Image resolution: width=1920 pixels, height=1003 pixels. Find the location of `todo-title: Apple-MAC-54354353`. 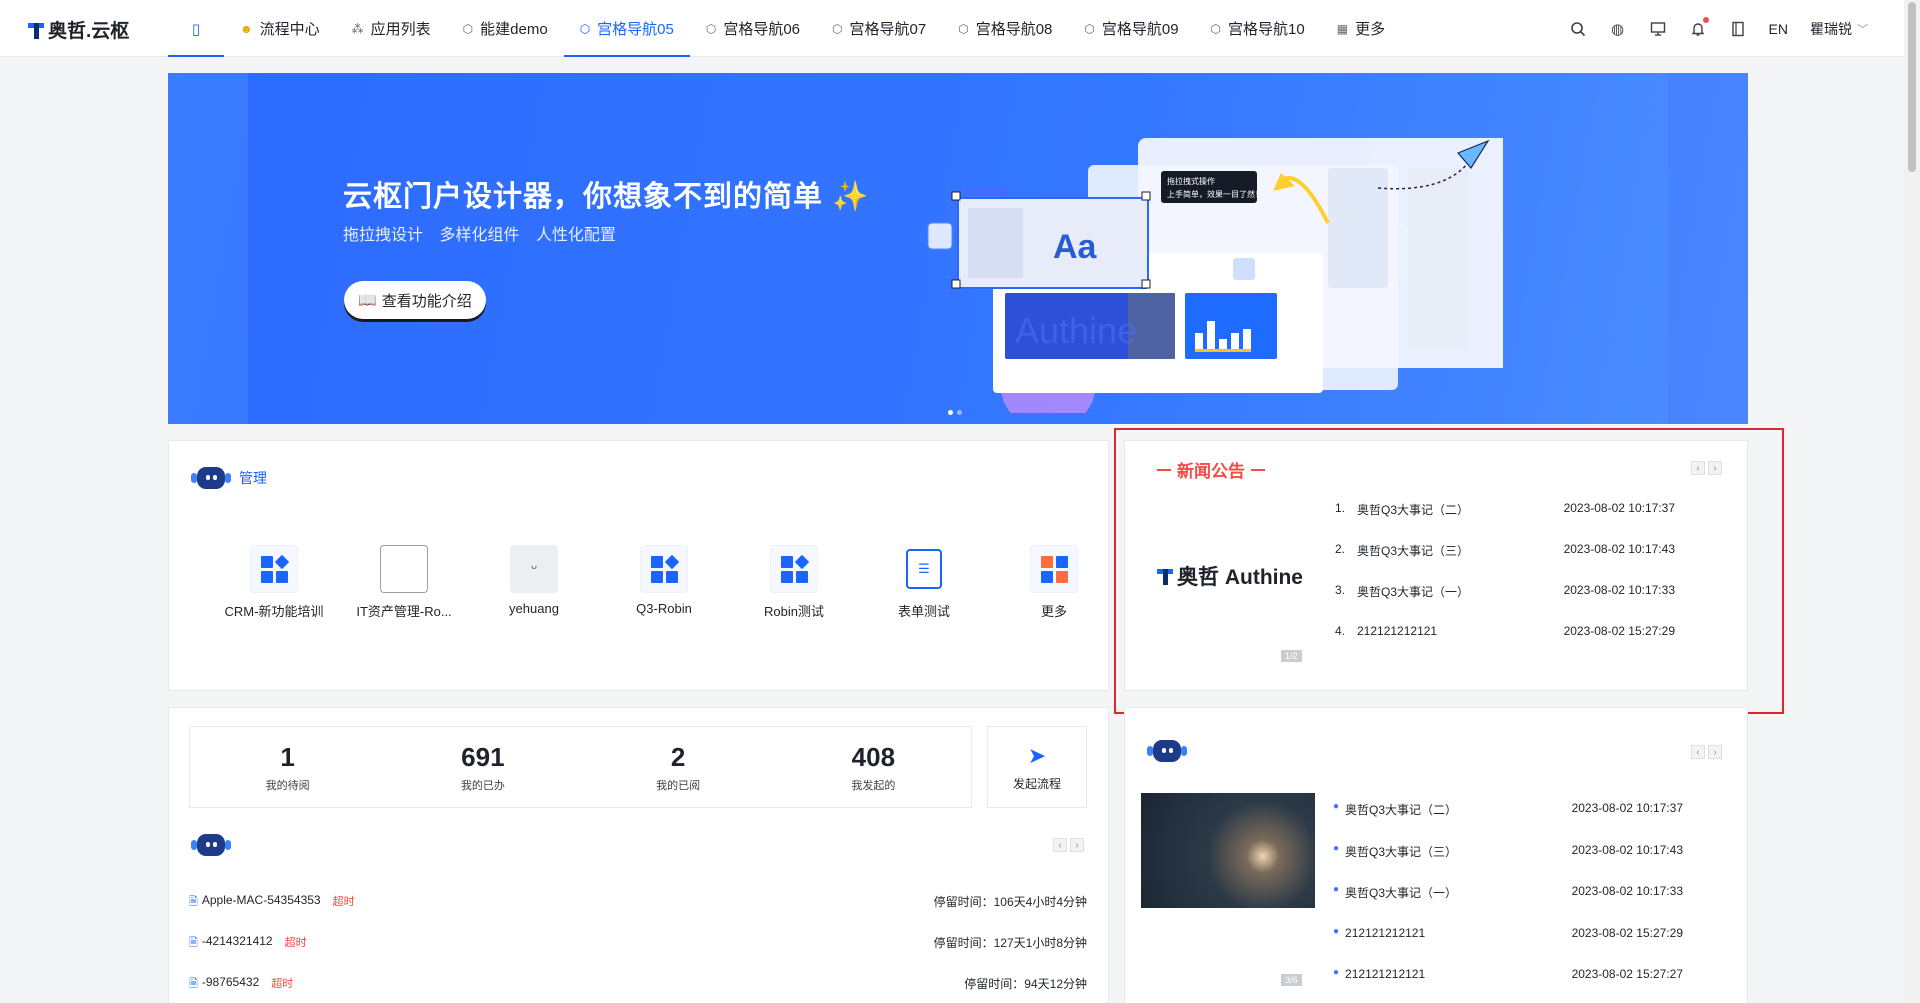

todo-title: Apple-MAC-54354353 is located at coordinates (261, 900).